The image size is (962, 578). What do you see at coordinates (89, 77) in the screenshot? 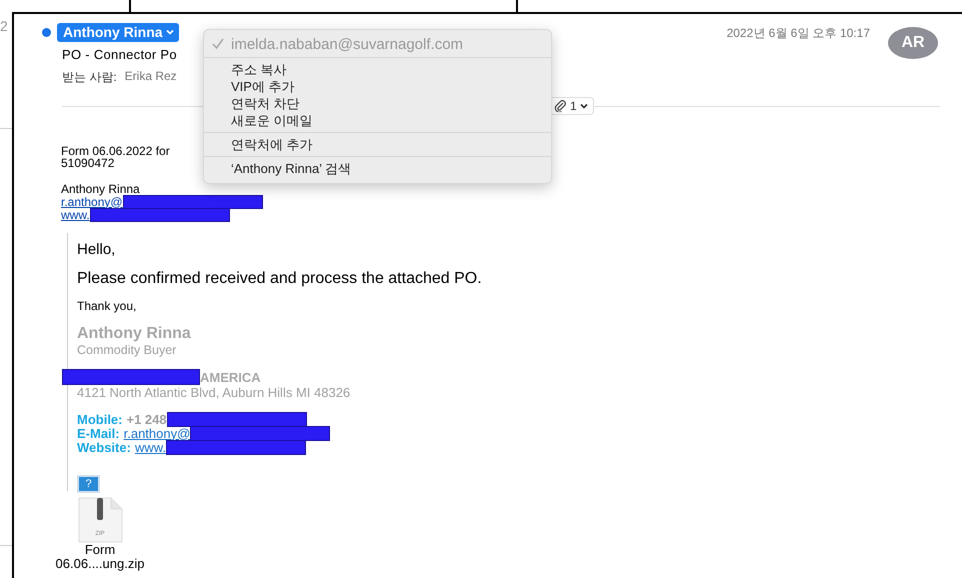
I see `to-label: 받는 사람:` at bounding box center [89, 77].